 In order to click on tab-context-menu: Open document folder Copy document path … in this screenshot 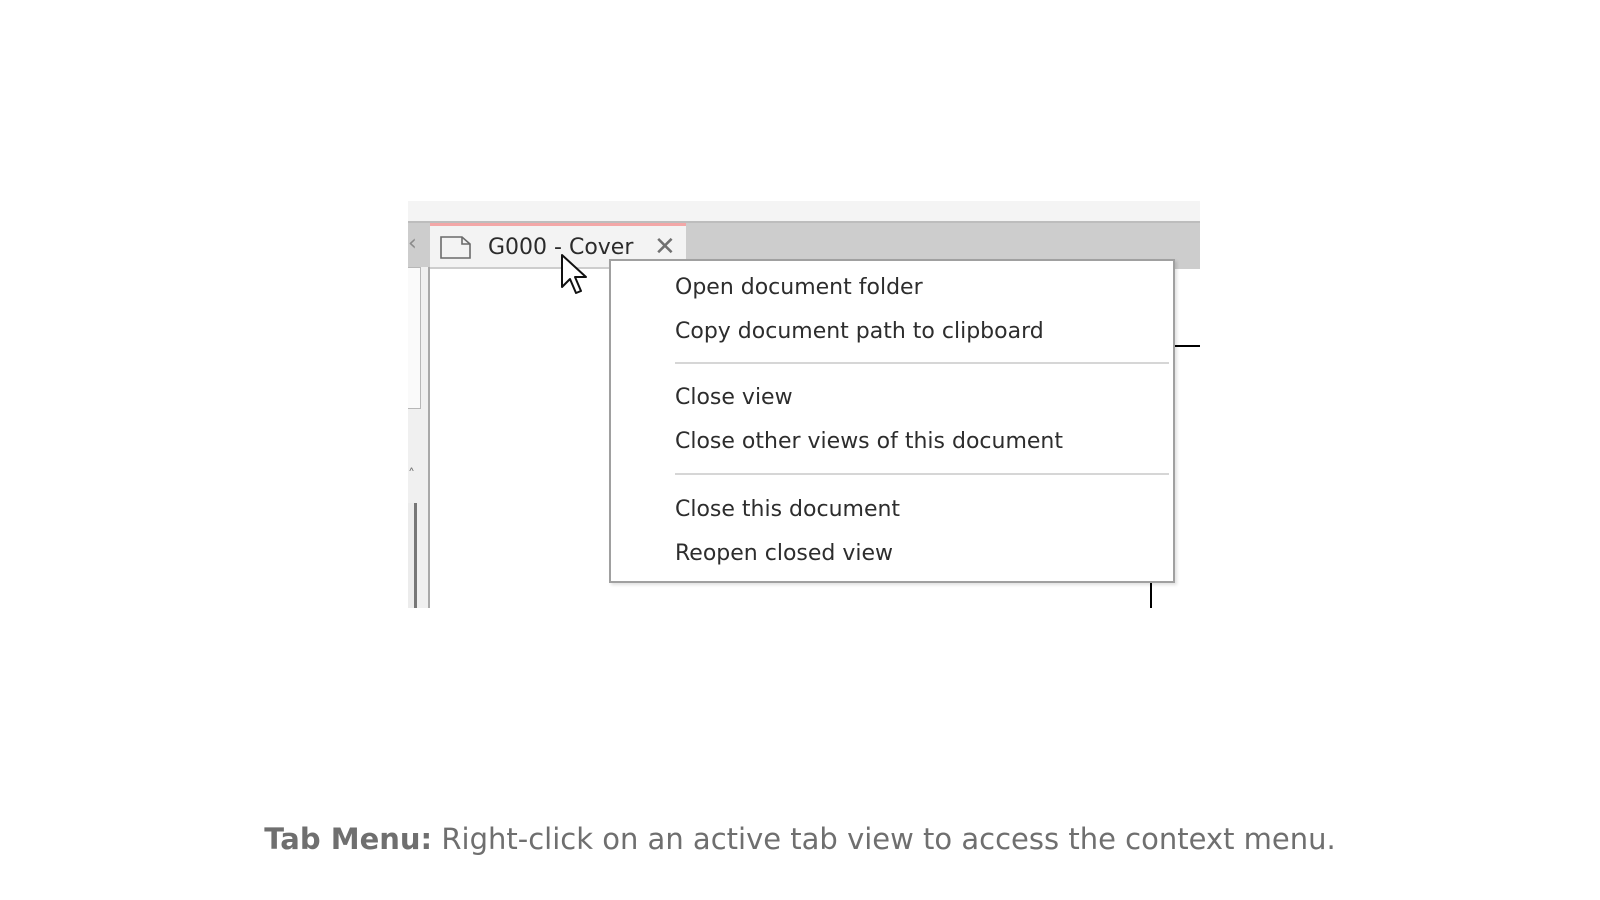, I will do `click(892, 421)`.